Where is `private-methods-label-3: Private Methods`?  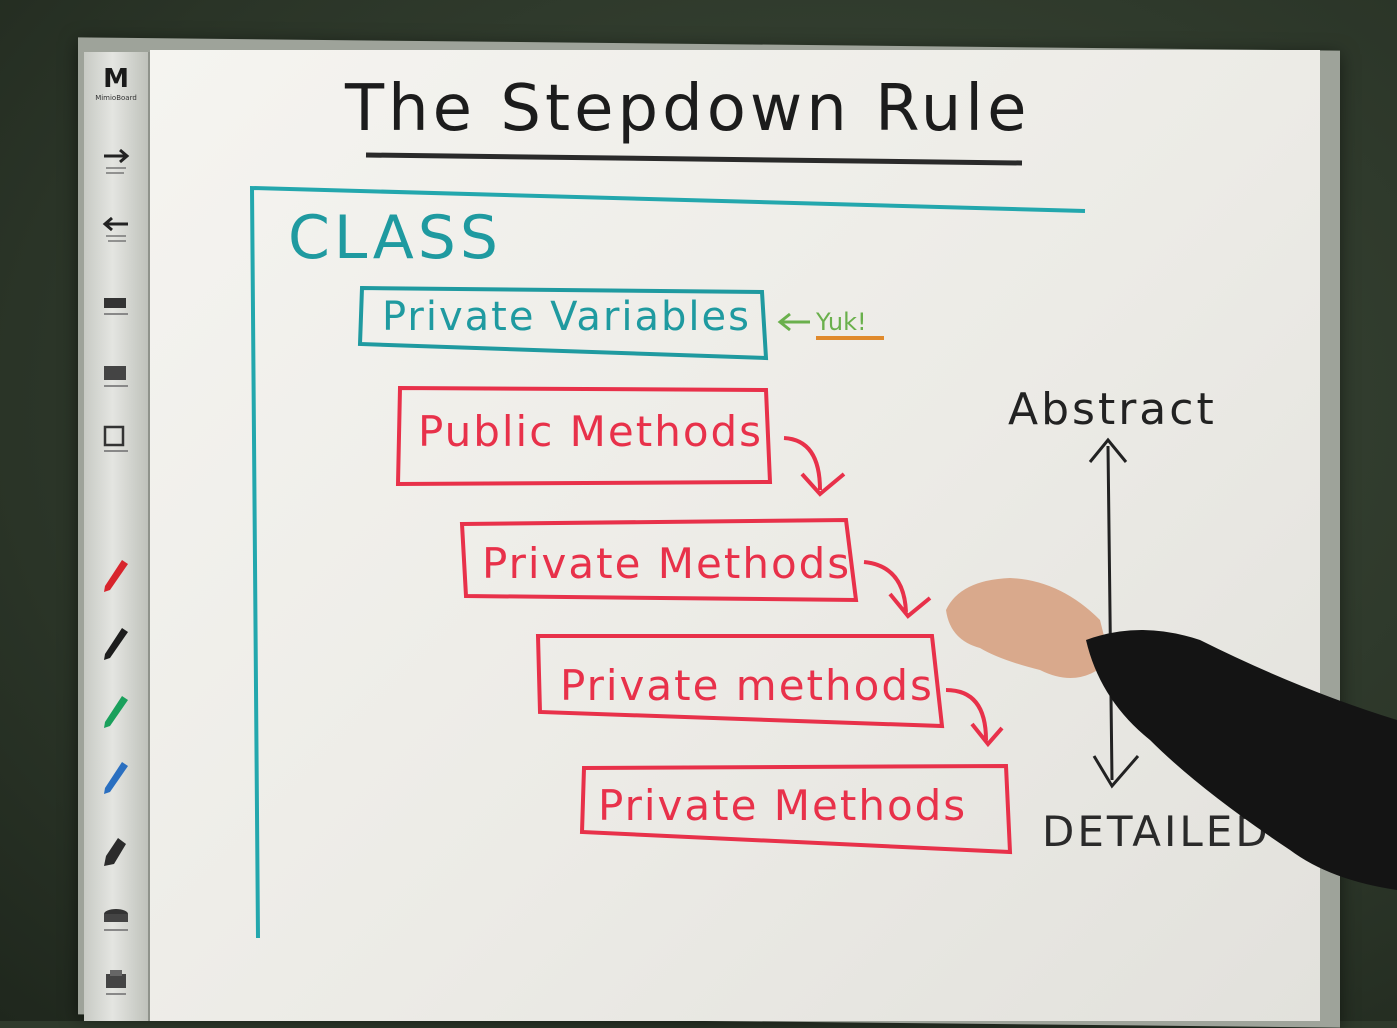
private-methods-label-3: Private Methods is located at coordinates (782, 805).